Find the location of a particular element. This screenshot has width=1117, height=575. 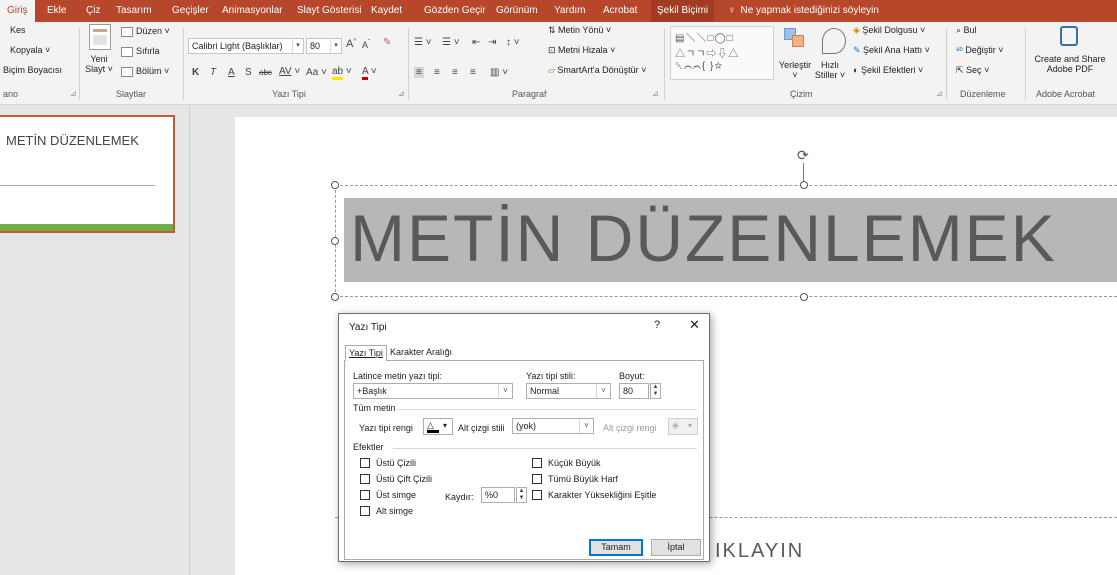

tell-me-search: ♀ Ne yapmak istediğinizi söyleyin is located at coordinates (803, 11).